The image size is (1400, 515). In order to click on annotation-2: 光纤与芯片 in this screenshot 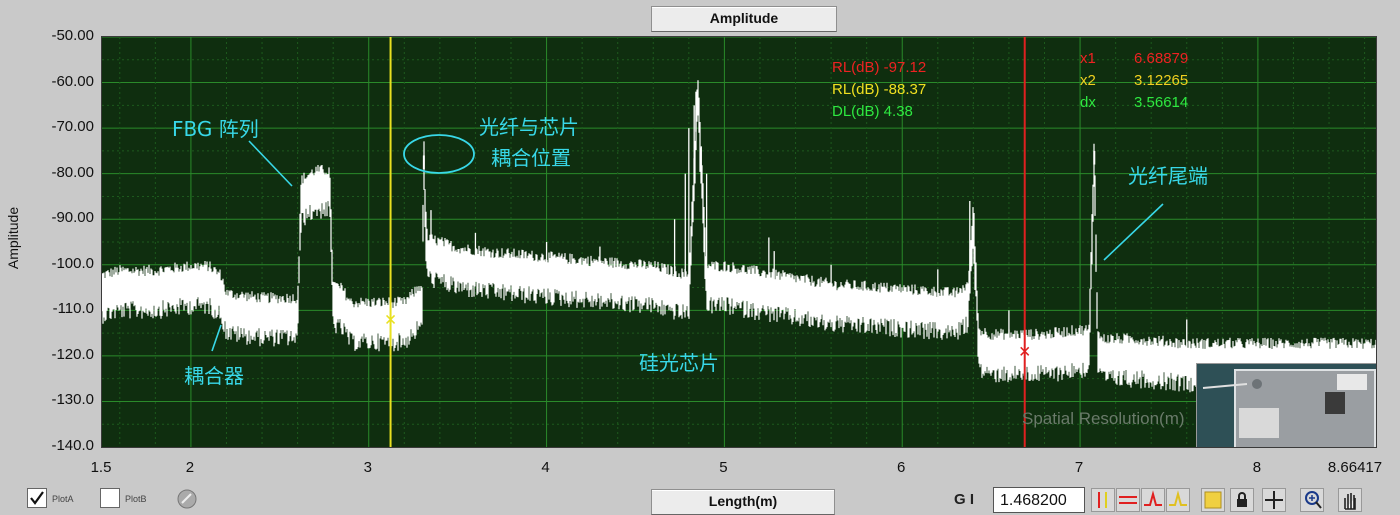, I will do `click(529, 127)`.